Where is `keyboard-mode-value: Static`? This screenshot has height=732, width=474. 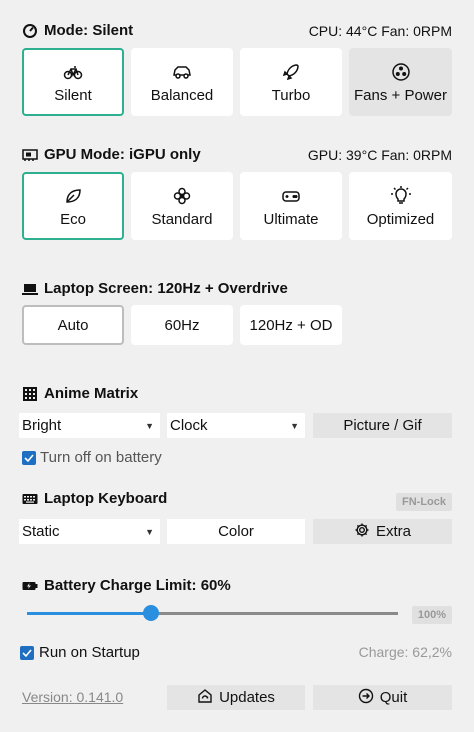 keyboard-mode-value: Static is located at coordinates (41, 531).